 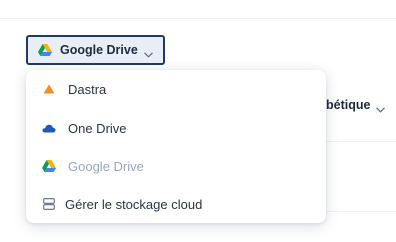 What do you see at coordinates (99, 50) in the screenshot?
I see `drive-selector-label: Google Drive` at bounding box center [99, 50].